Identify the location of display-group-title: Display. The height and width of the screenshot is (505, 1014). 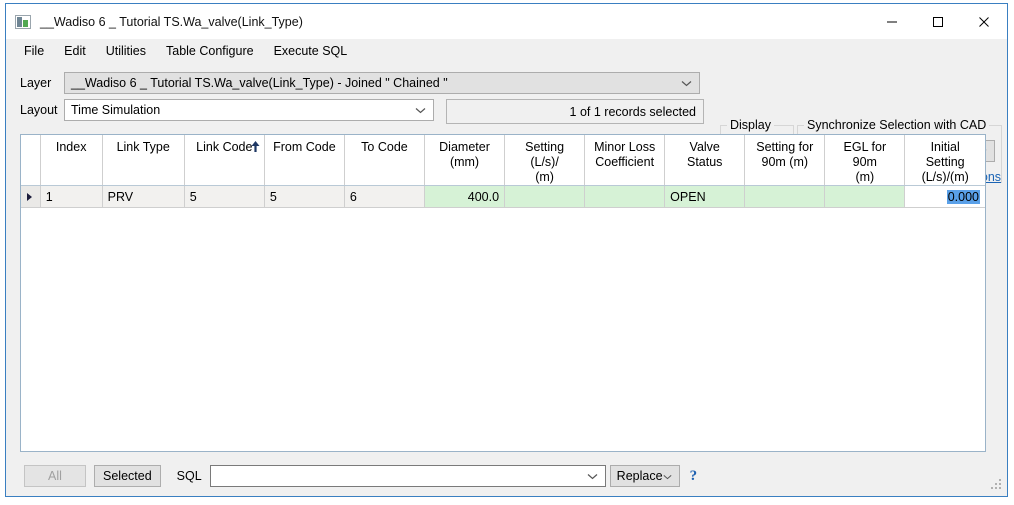
(750, 125).